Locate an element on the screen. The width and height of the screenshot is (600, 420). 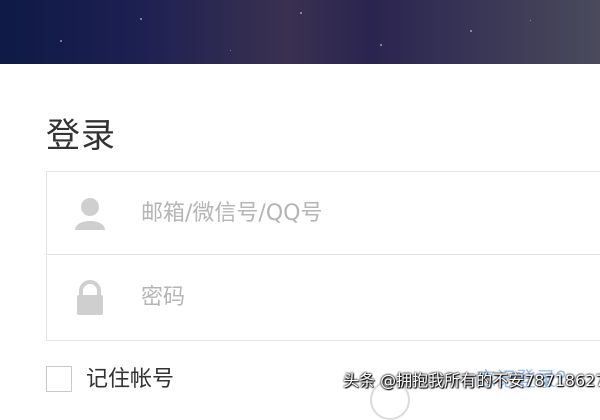
watermark-text: 头条 @拥抱我所有的不安78718627 is located at coordinates (471, 380).